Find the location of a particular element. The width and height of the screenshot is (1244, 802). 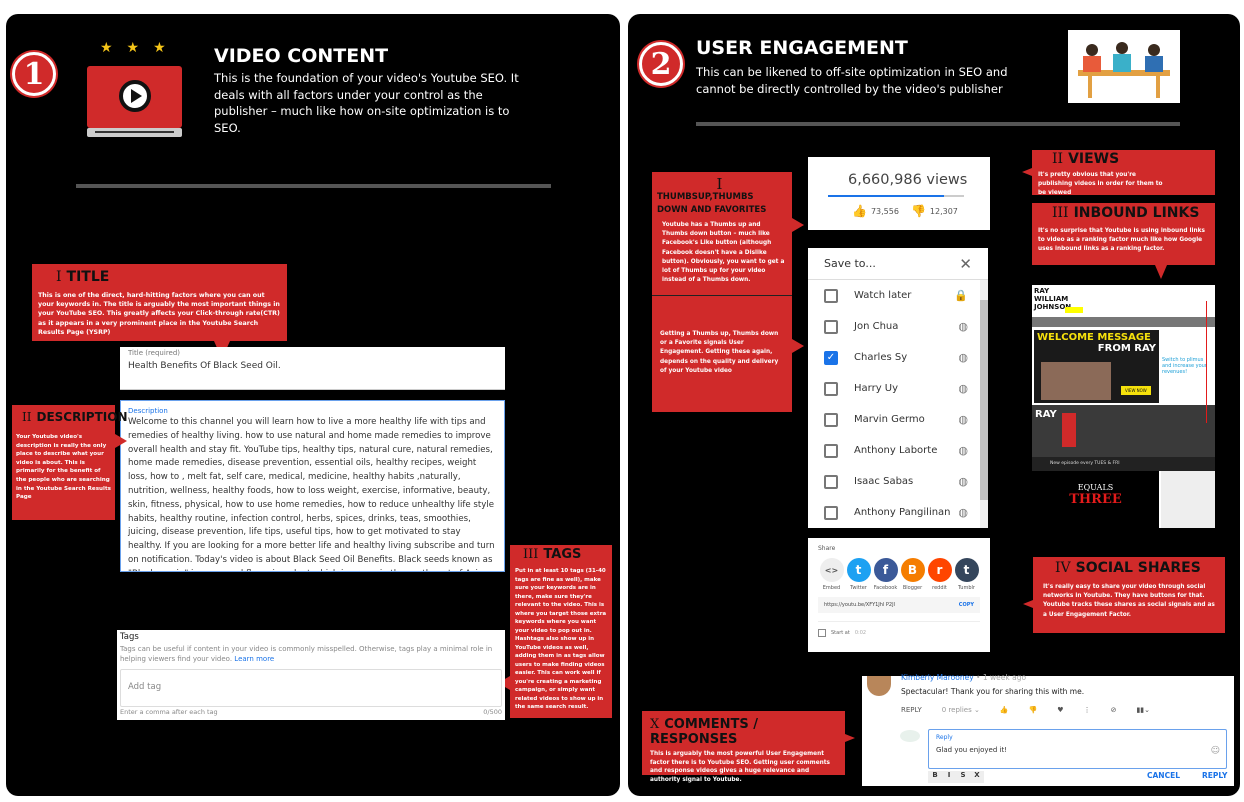

callout-heading: TAGS is located at coordinates (562, 554).